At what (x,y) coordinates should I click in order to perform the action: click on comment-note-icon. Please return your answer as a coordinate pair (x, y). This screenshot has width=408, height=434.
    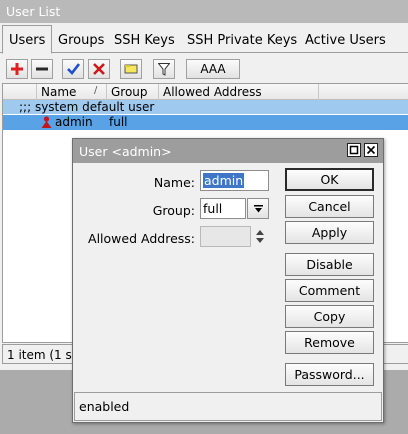
    Looking at the image, I should click on (131, 69).